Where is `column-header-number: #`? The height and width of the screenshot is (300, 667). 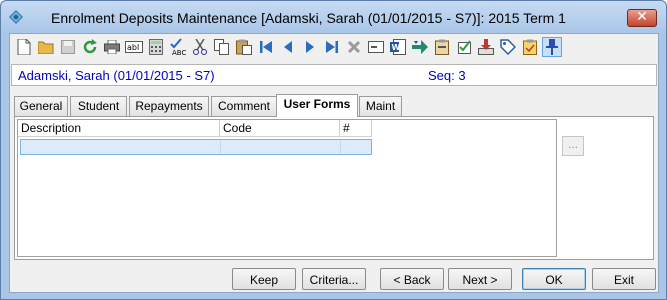 column-header-number: # is located at coordinates (356, 128).